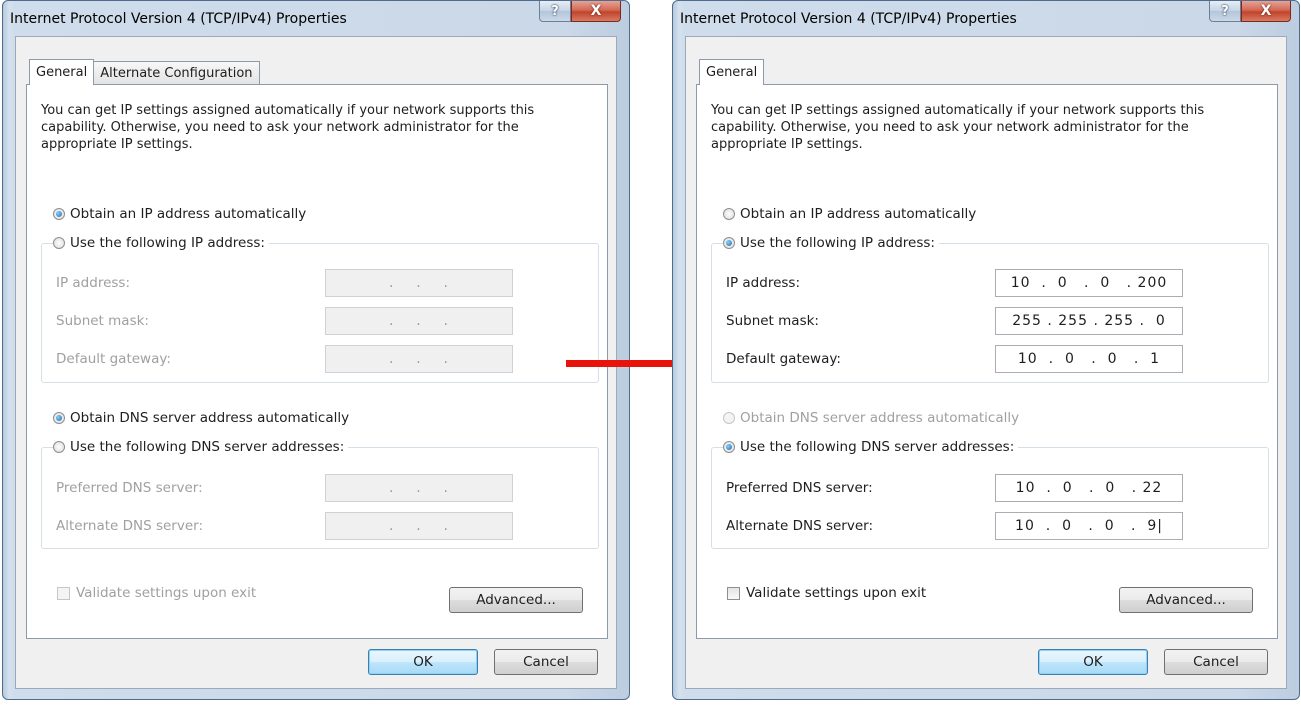 Image resolution: width=1301 pixels, height=705 pixels. Describe the element at coordinates (419, 321) in the screenshot. I see `subnet-mask-field: . . .` at that location.